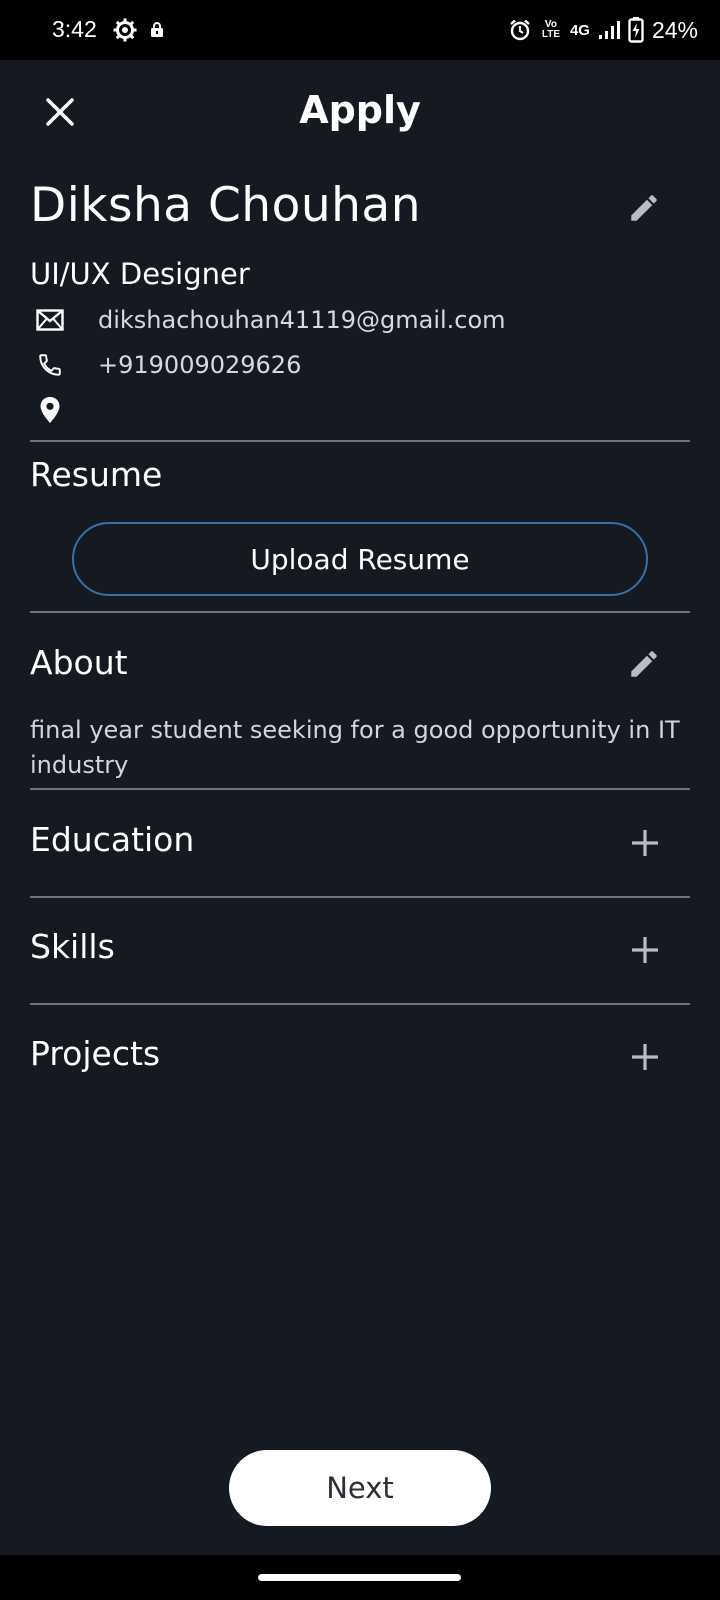 The height and width of the screenshot is (1600, 720). I want to click on skills-label: Skills, so click(72, 946).